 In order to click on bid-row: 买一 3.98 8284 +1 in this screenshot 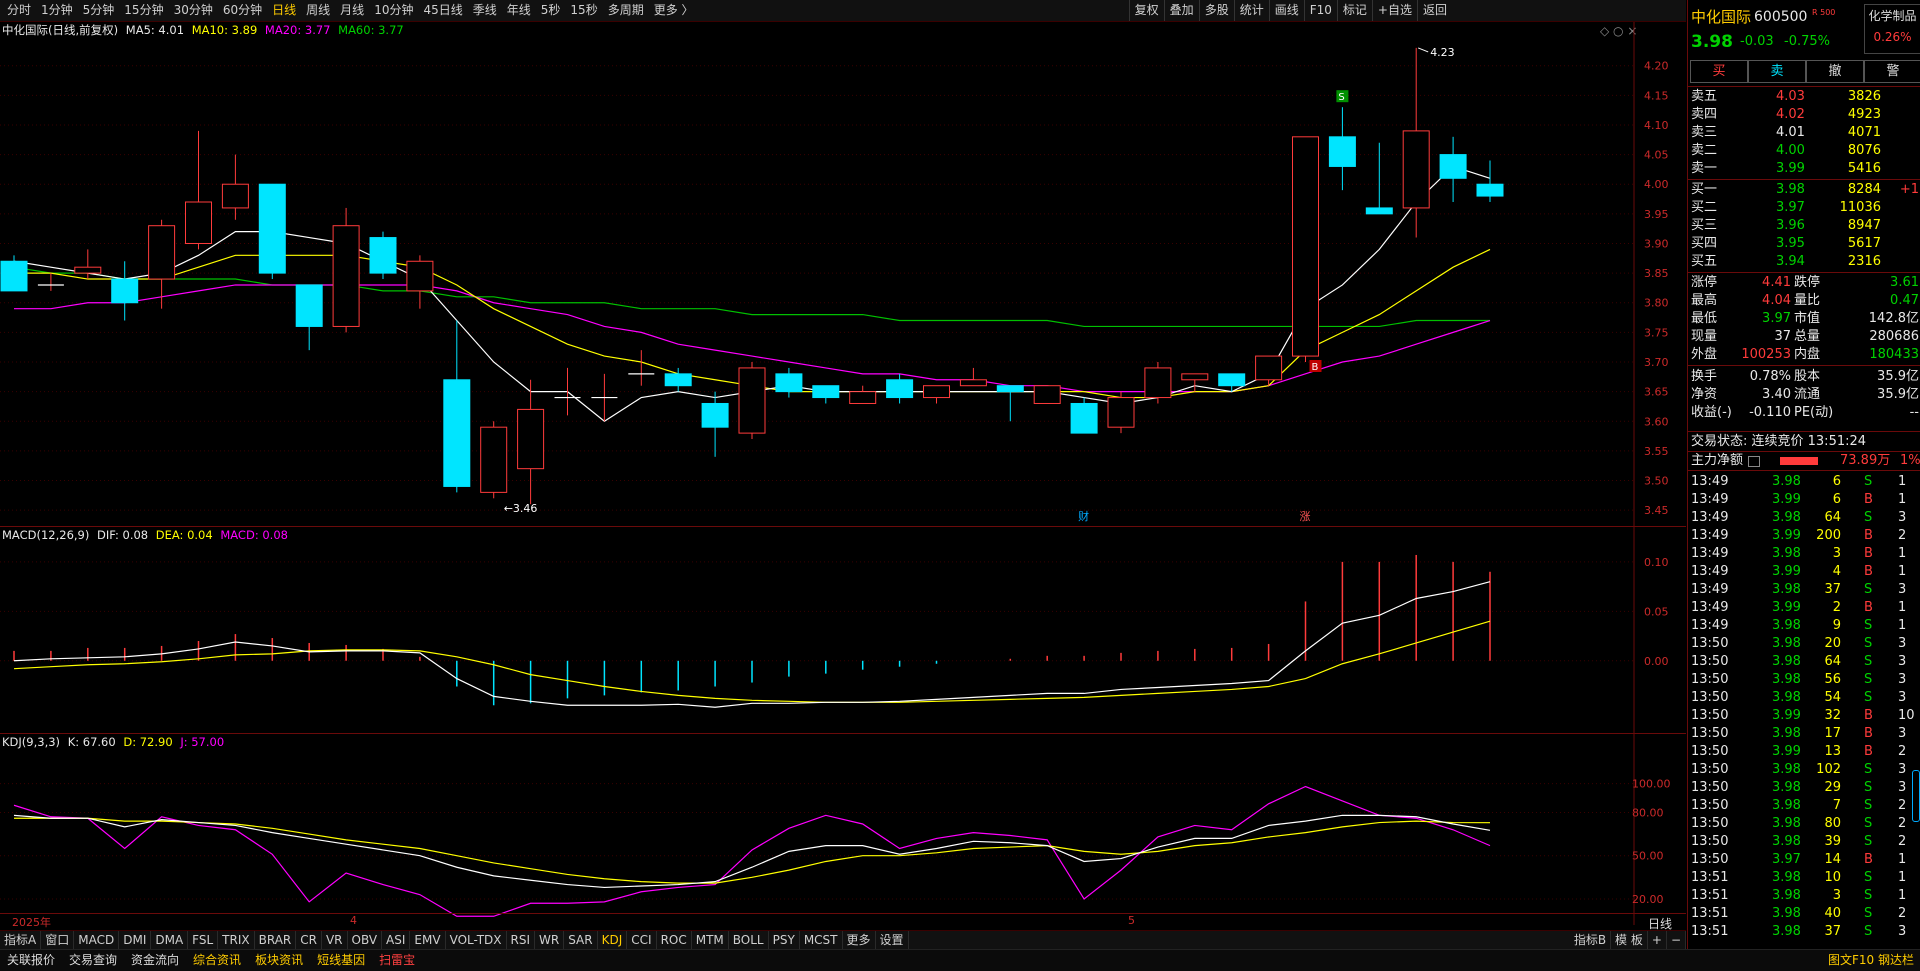, I will do `click(1804, 190)`.